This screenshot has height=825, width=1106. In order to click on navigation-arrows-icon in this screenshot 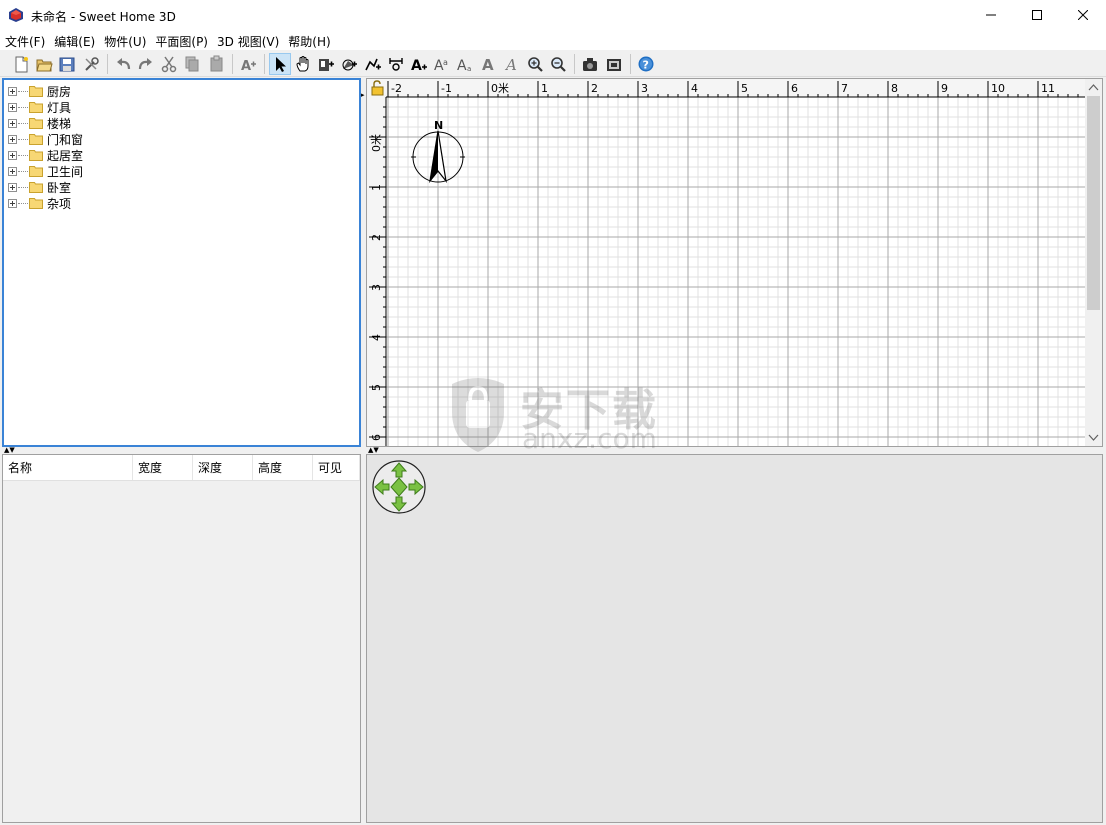, I will do `click(399, 487)`.